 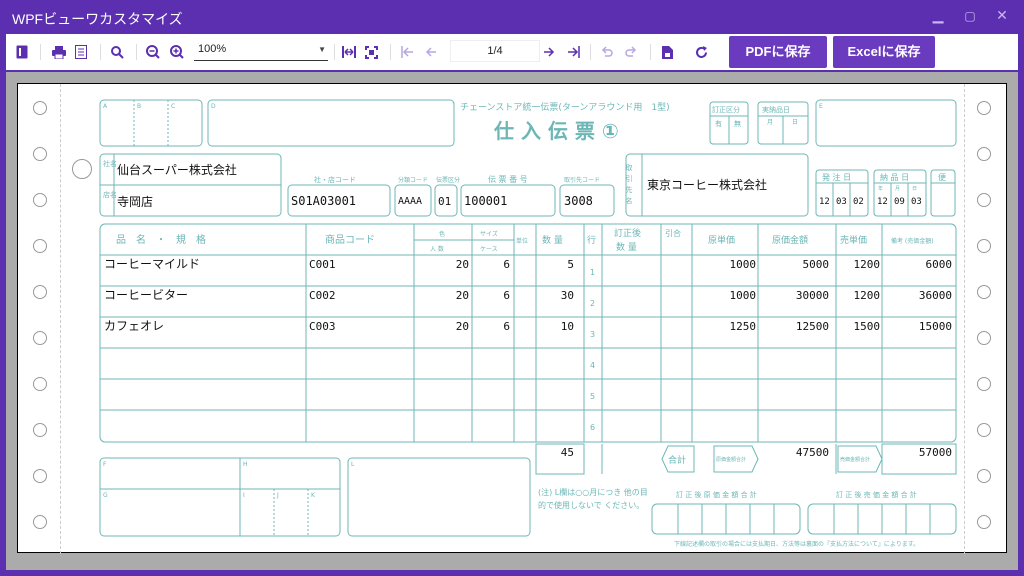 I want to click on page-number-input: 1/4, so click(x=495, y=51).